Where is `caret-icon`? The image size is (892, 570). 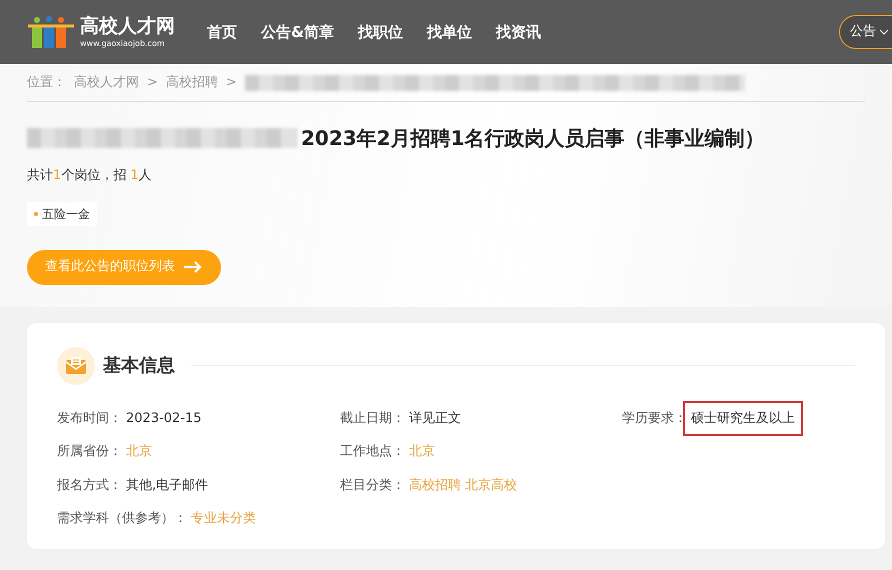
caret-icon is located at coordinates (884, 32).